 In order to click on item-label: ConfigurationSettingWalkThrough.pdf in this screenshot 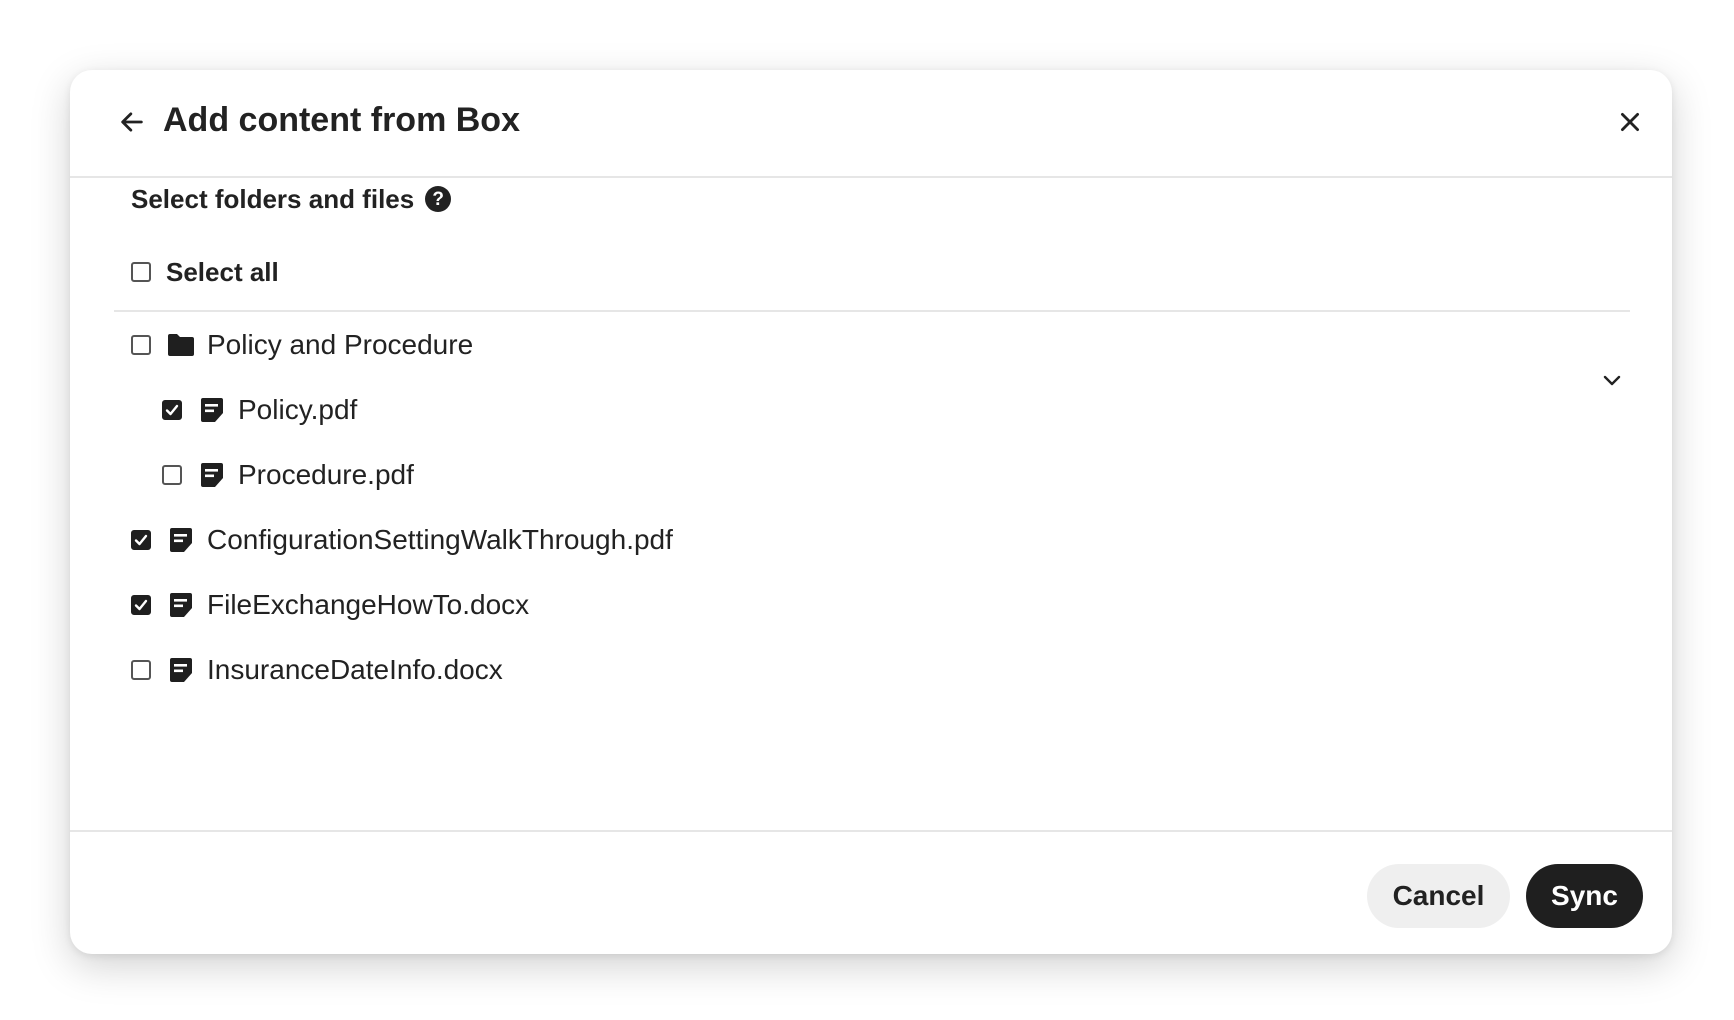, I will do `click(440, 539)`.